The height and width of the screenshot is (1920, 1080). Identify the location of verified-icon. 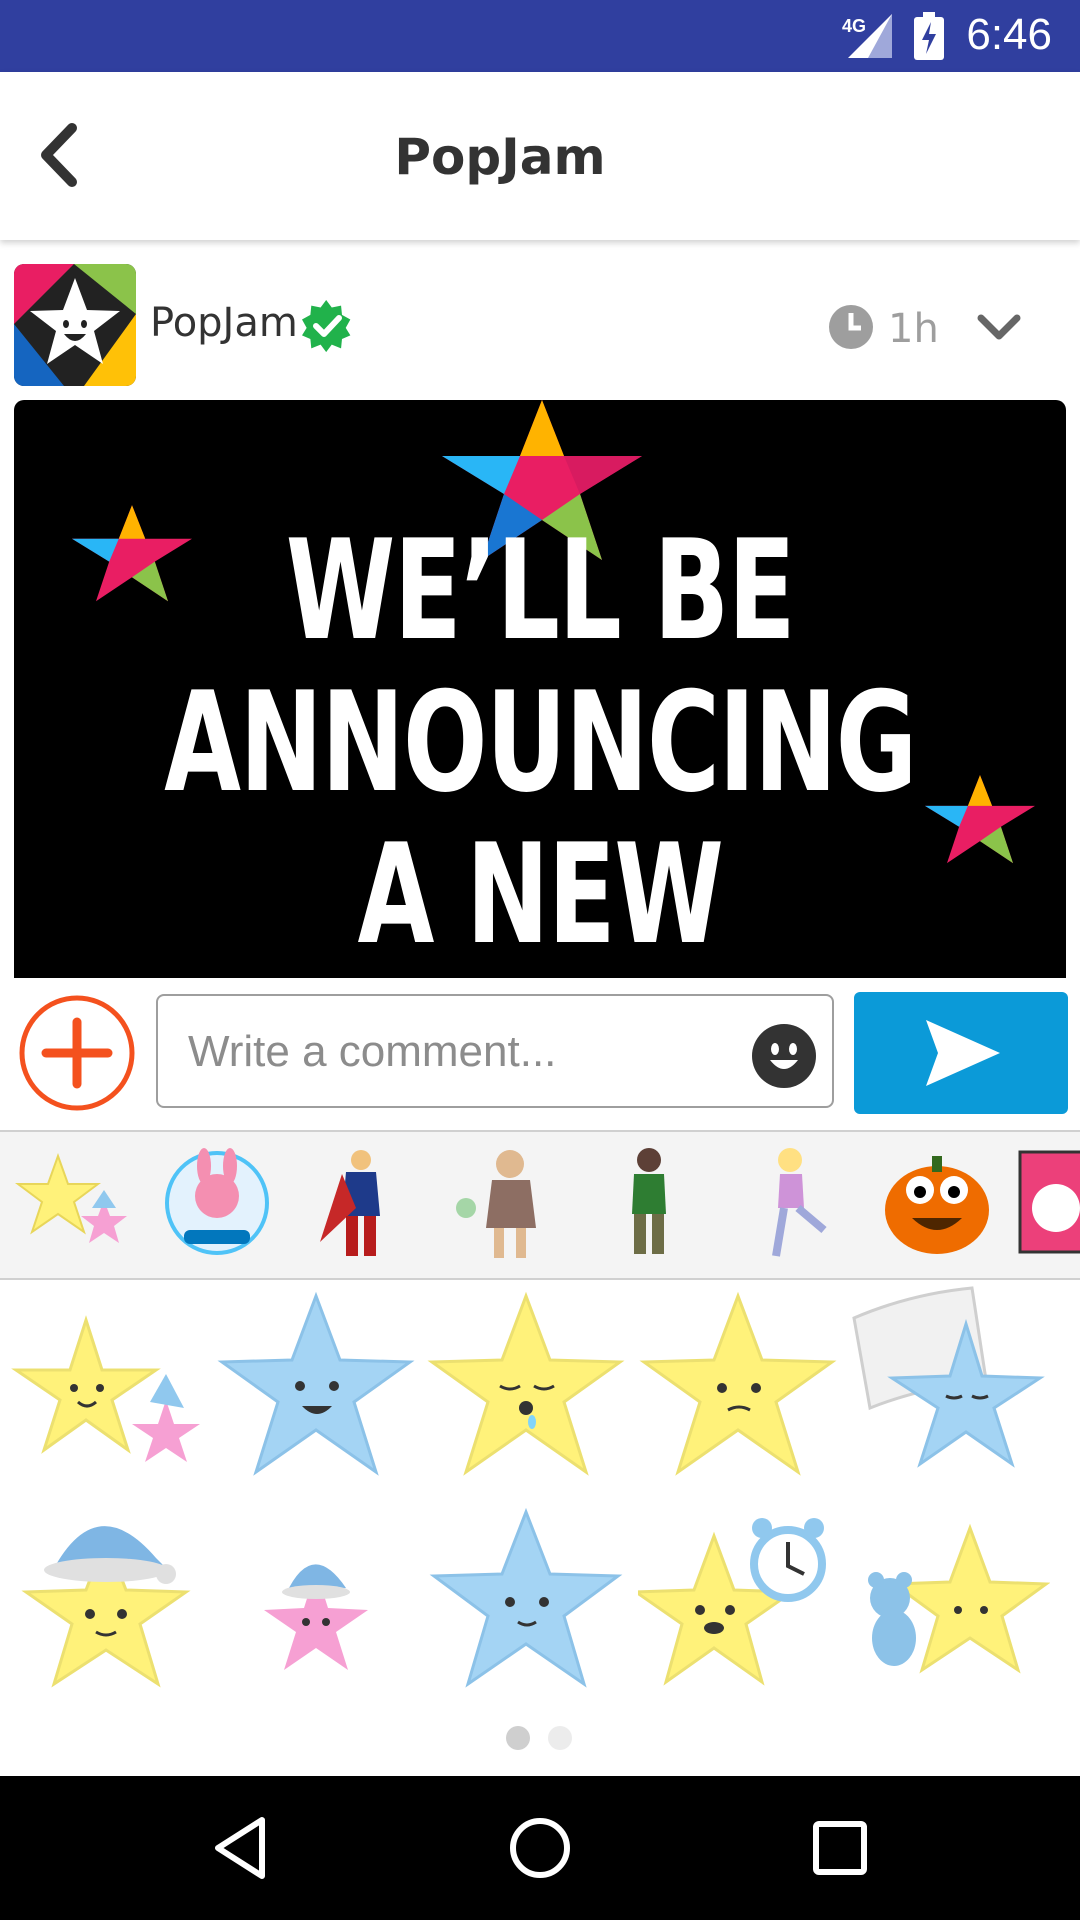
(326, 326).